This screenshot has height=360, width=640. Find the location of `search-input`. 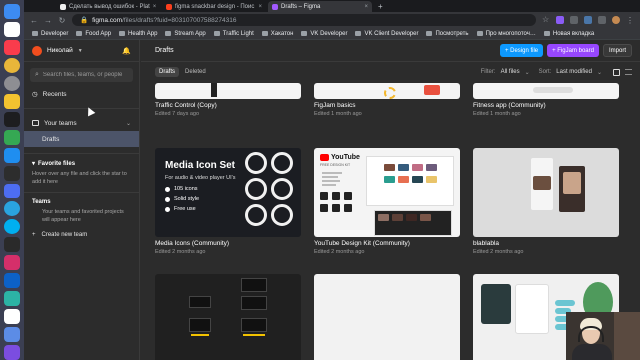

search-input is located at coordinates (85, 75).